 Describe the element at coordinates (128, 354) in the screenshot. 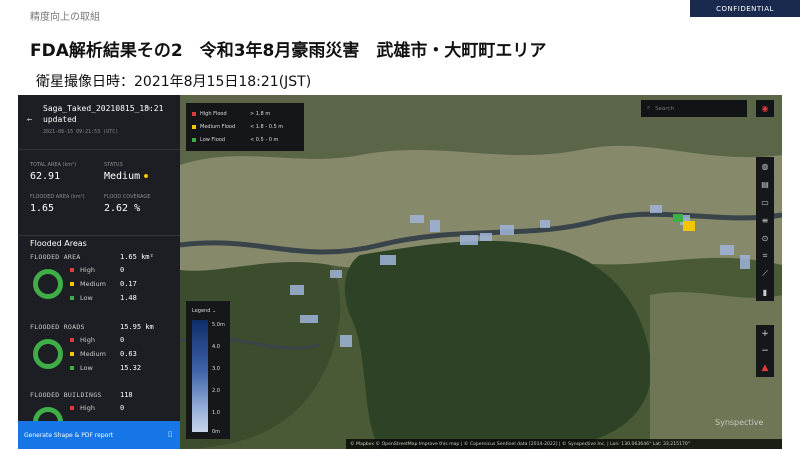

I see `value-medium: 0.63` at that location.